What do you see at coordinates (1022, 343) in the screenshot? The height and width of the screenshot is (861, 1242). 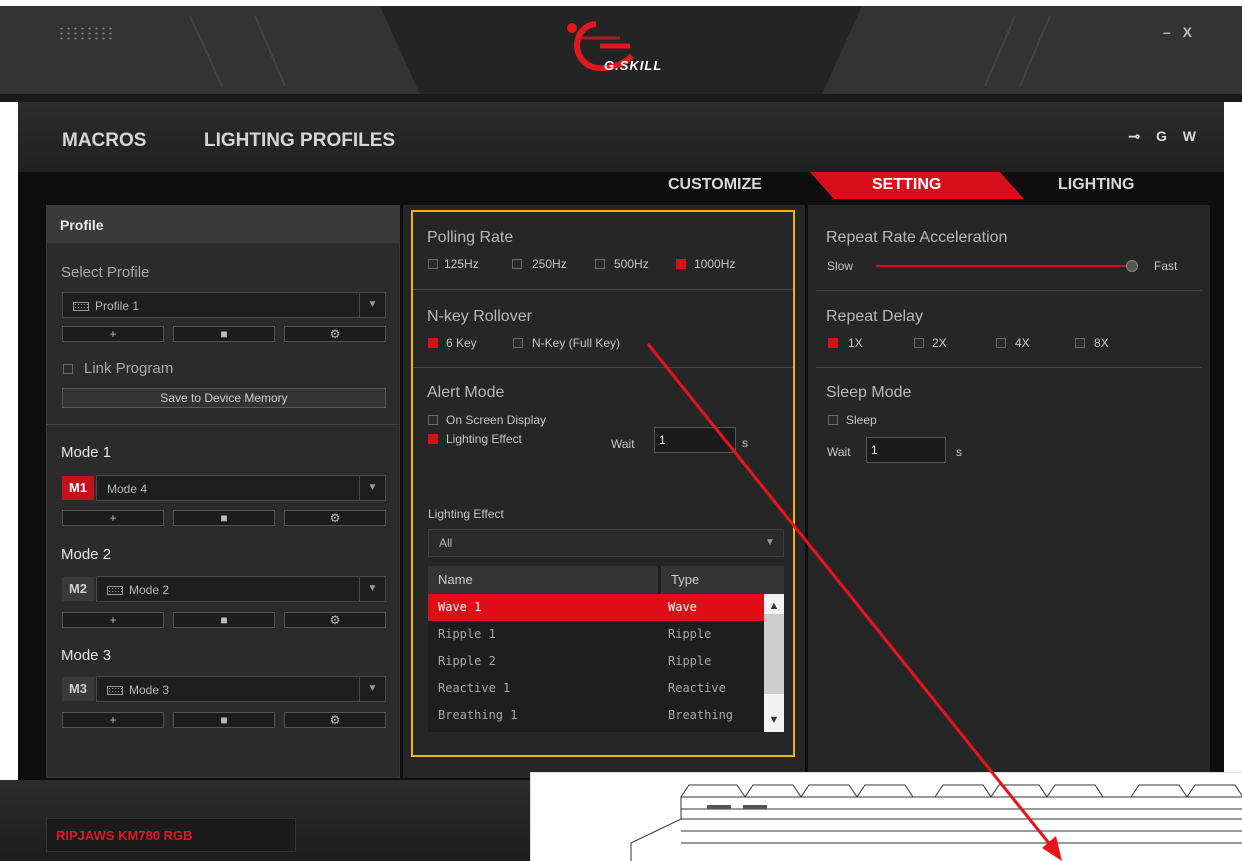 I see `repeat-delay-4x-label: 4X` at bounding box center [1022, 343].